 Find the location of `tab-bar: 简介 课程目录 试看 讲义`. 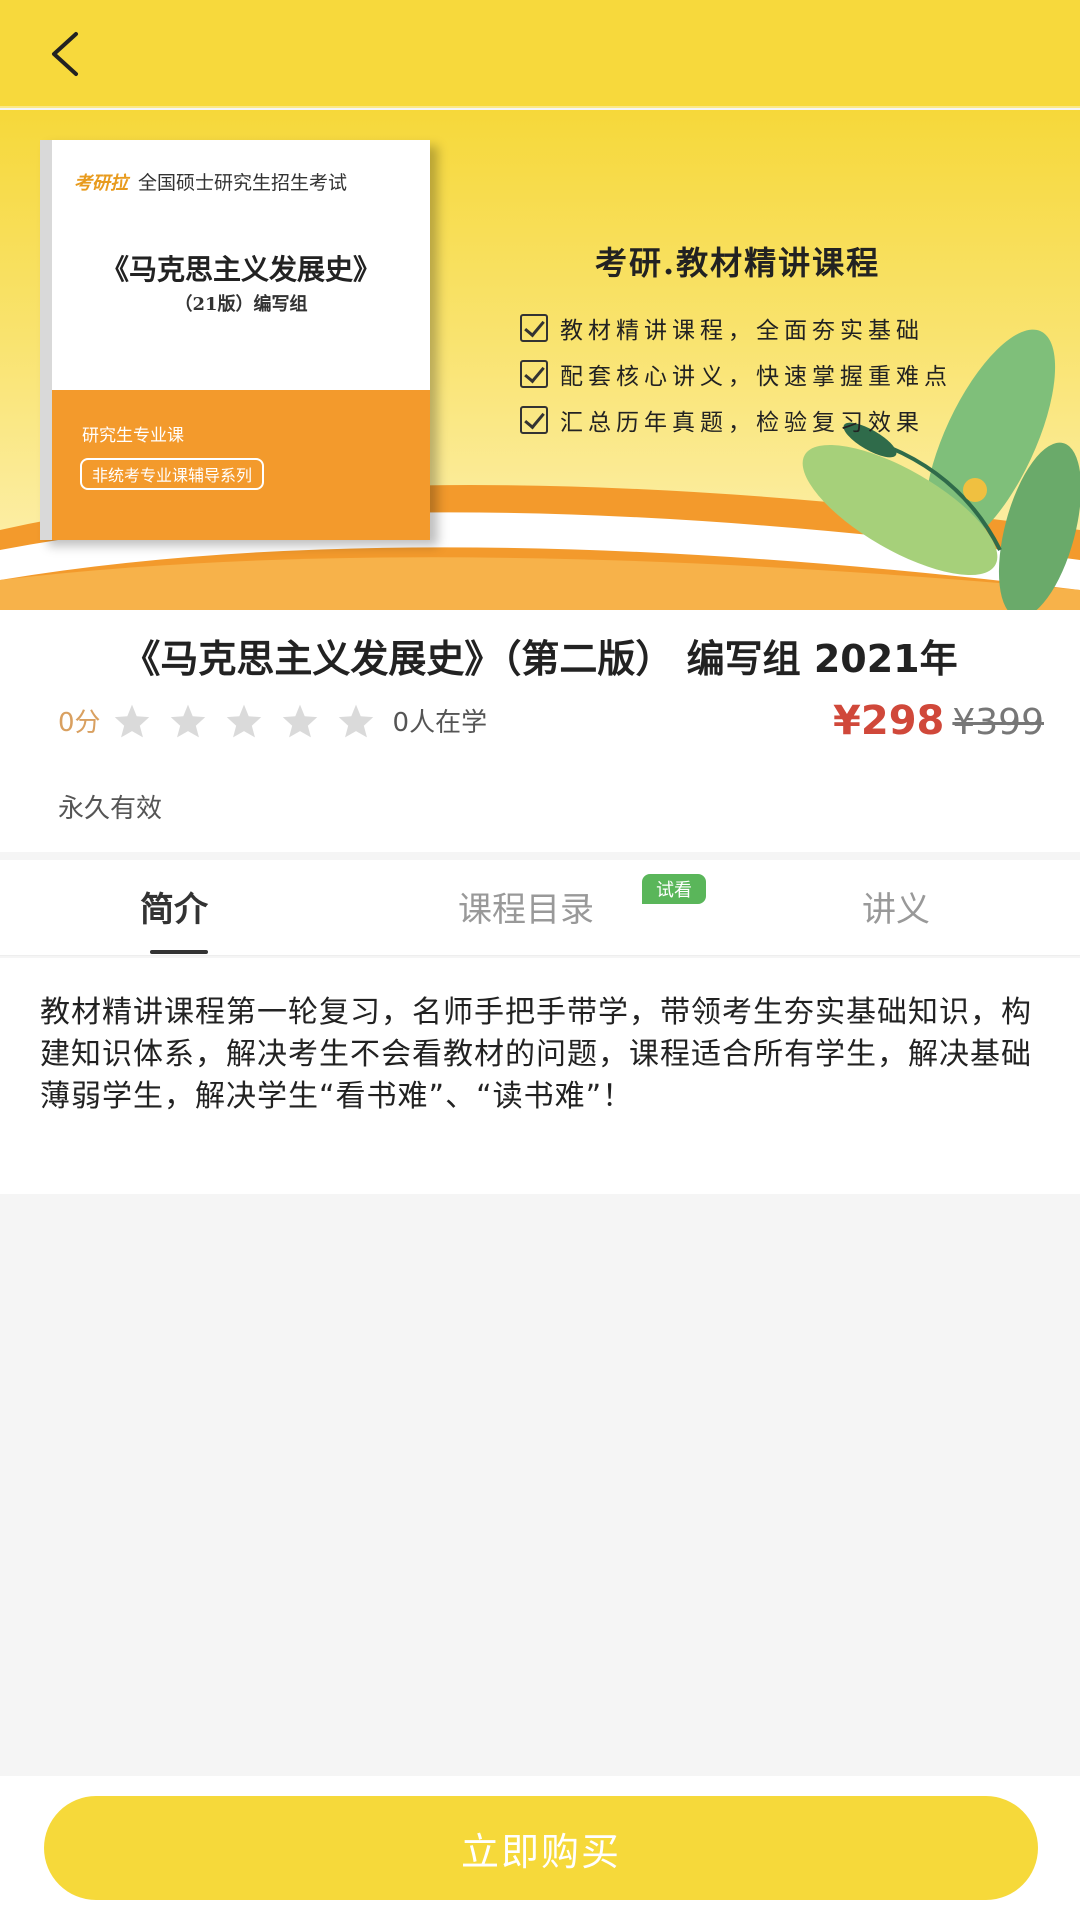

tab-bar: 简介 课程目录 试看 讲义 is located at coordinates (540, 908).